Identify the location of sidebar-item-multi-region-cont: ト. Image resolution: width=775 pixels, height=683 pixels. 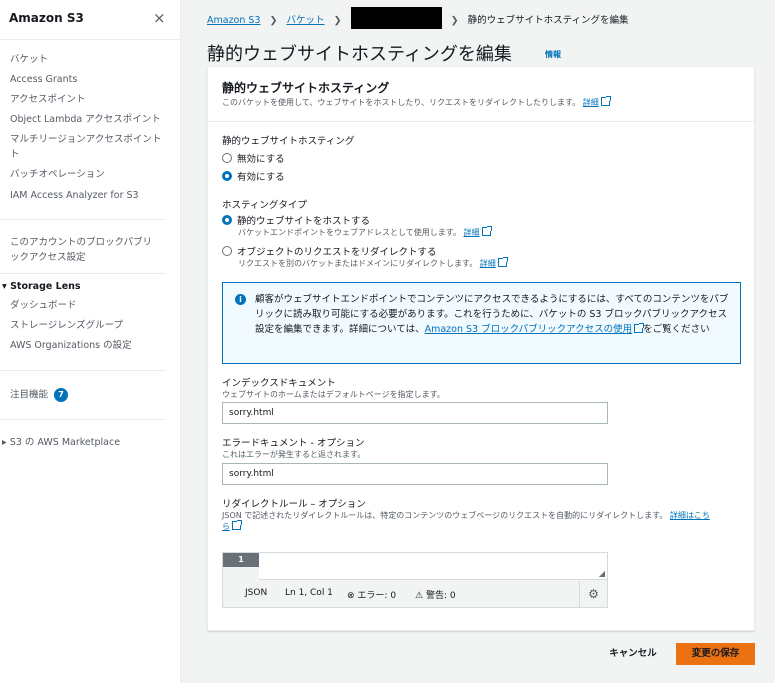
(15, 155).